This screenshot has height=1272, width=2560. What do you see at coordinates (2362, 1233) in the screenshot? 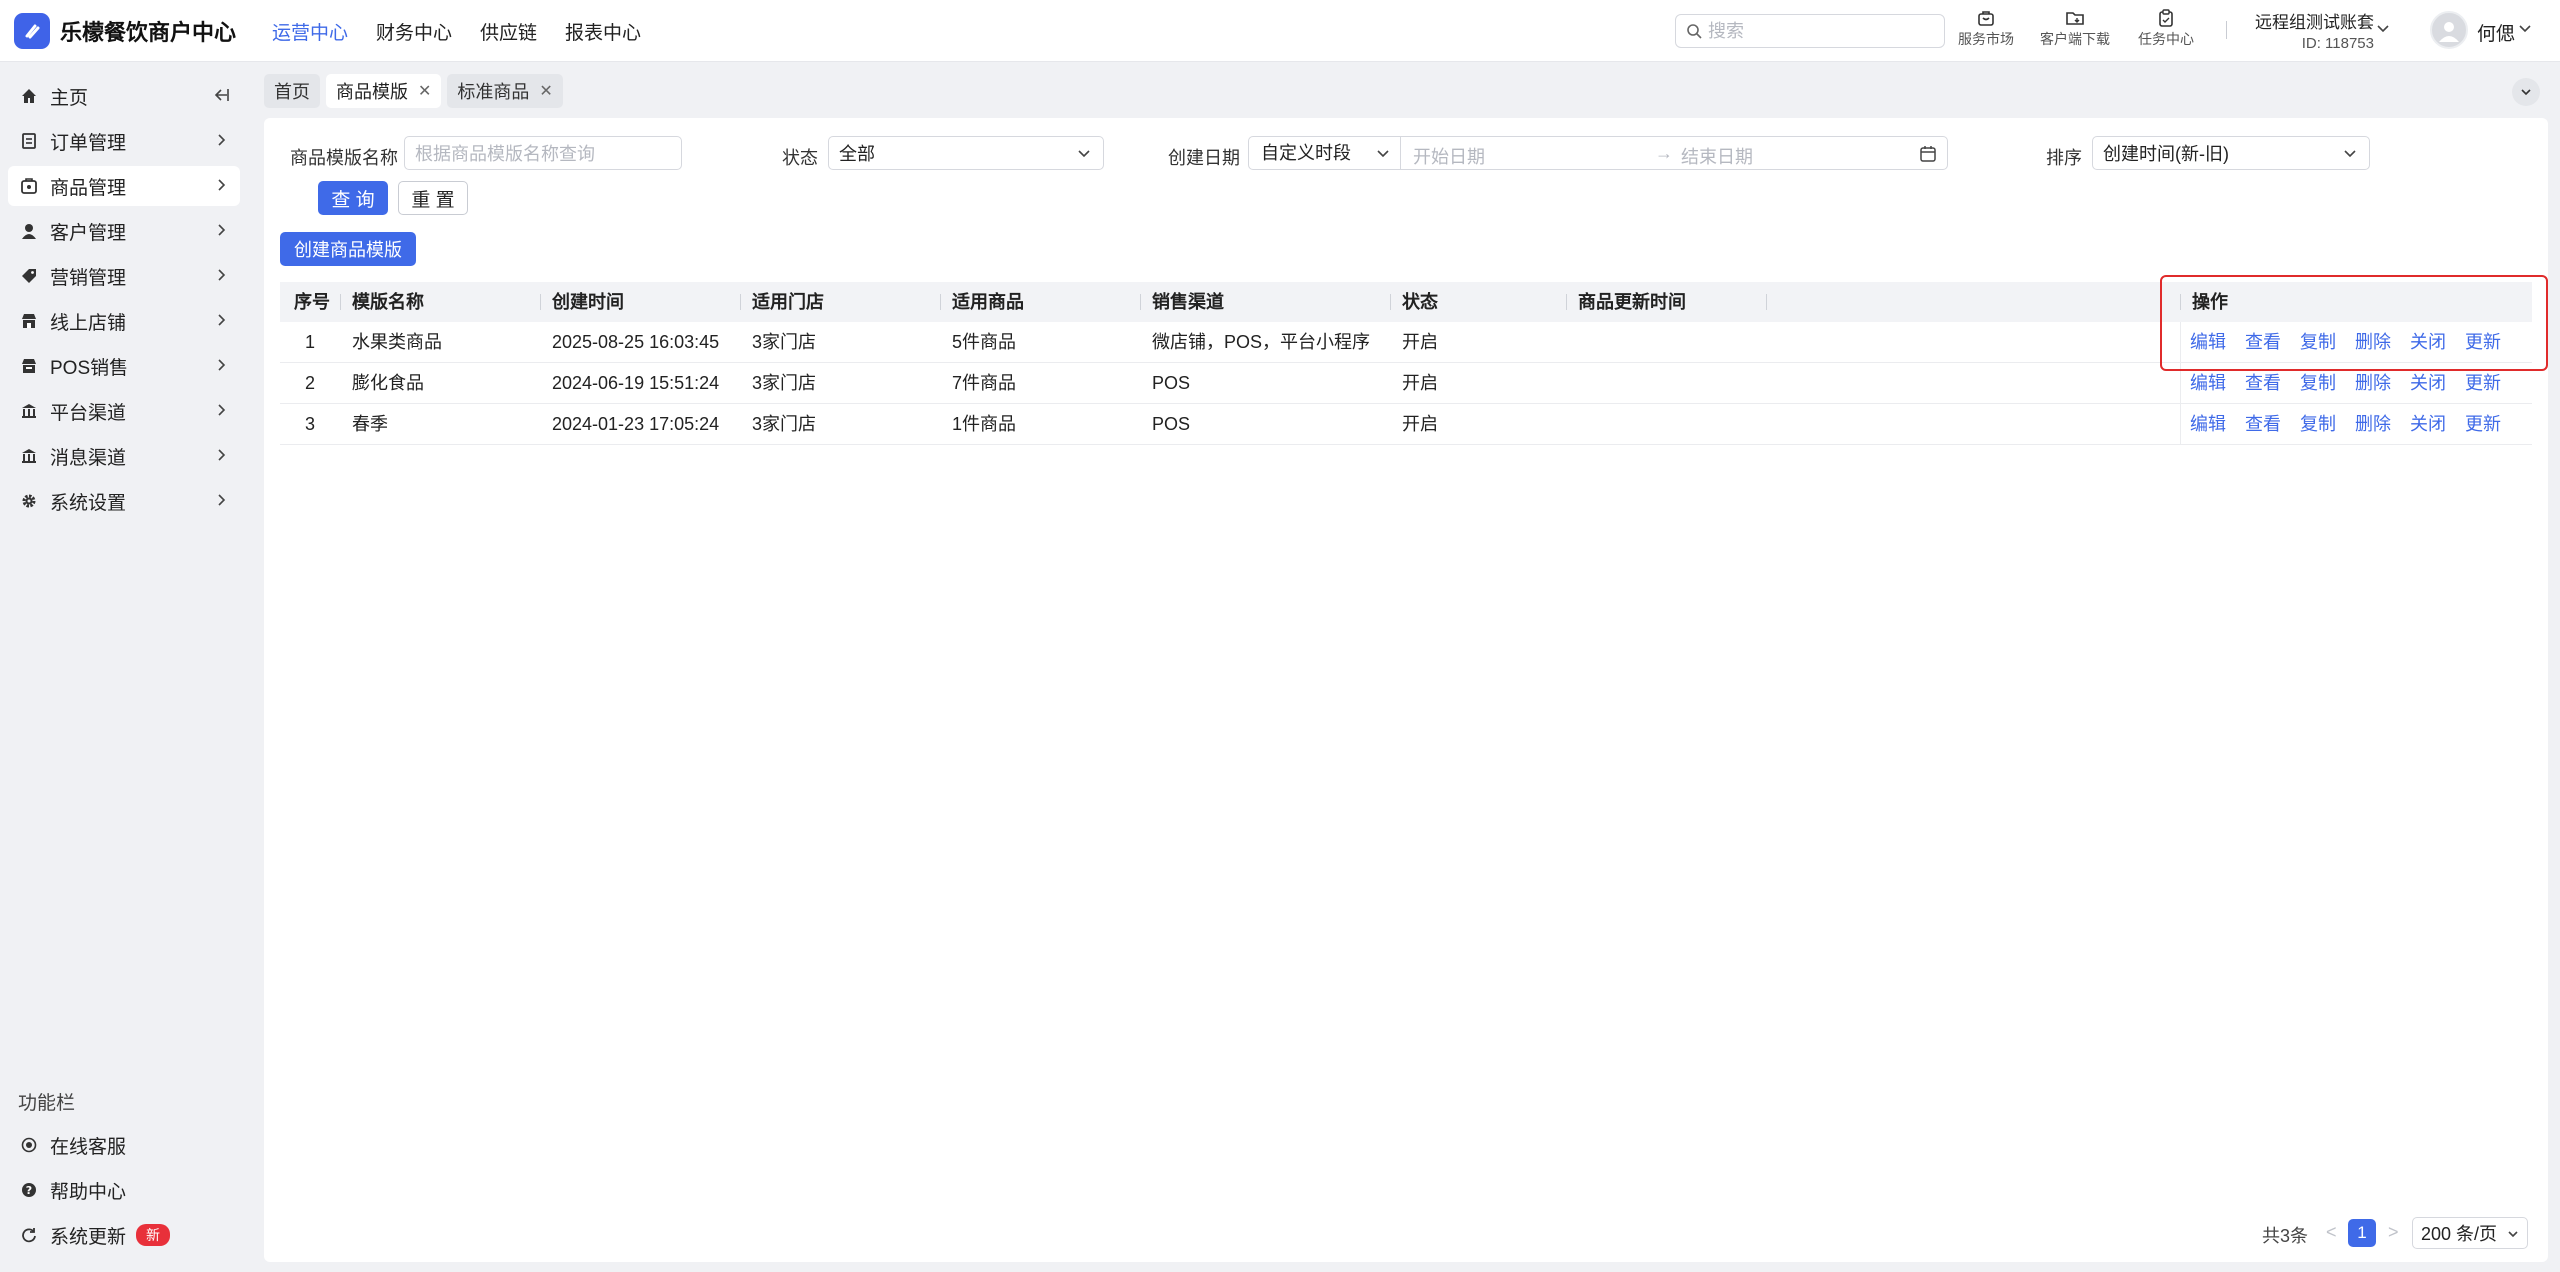
I see `pagination-page-1: 1` at bounding box center [2362, 1233].